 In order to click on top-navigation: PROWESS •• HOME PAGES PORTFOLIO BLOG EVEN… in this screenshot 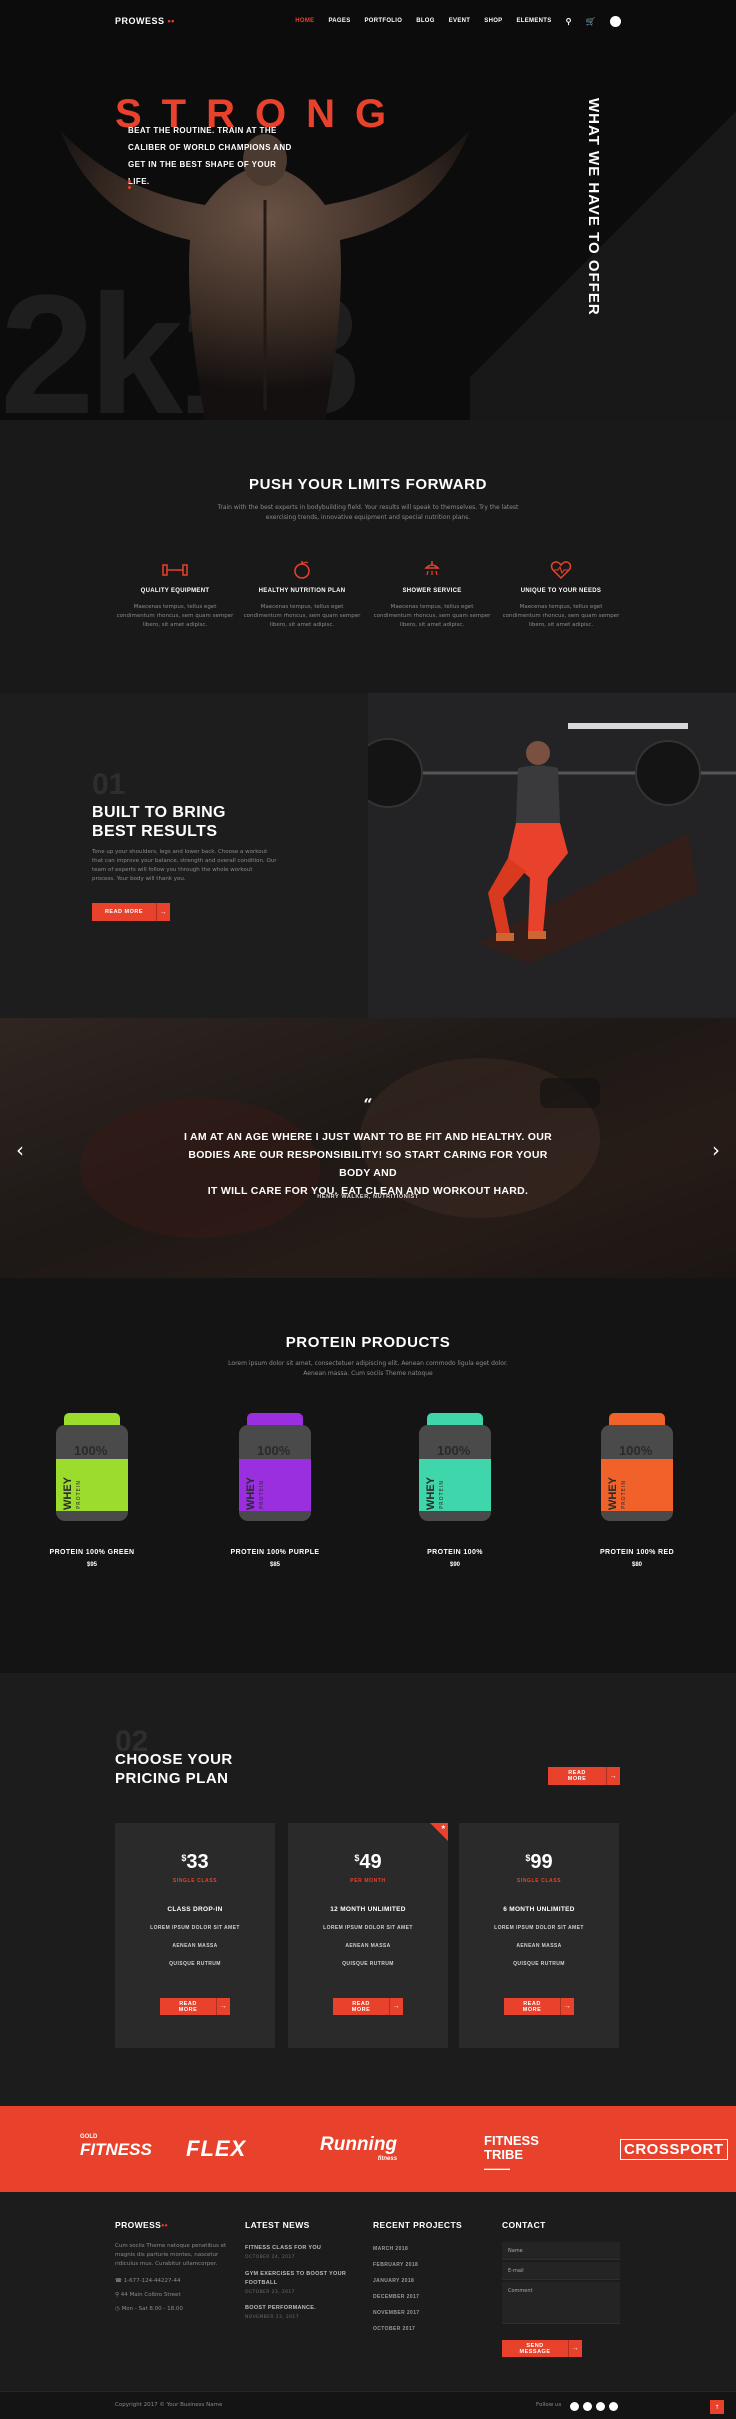, I will do `click(368, 21)`.